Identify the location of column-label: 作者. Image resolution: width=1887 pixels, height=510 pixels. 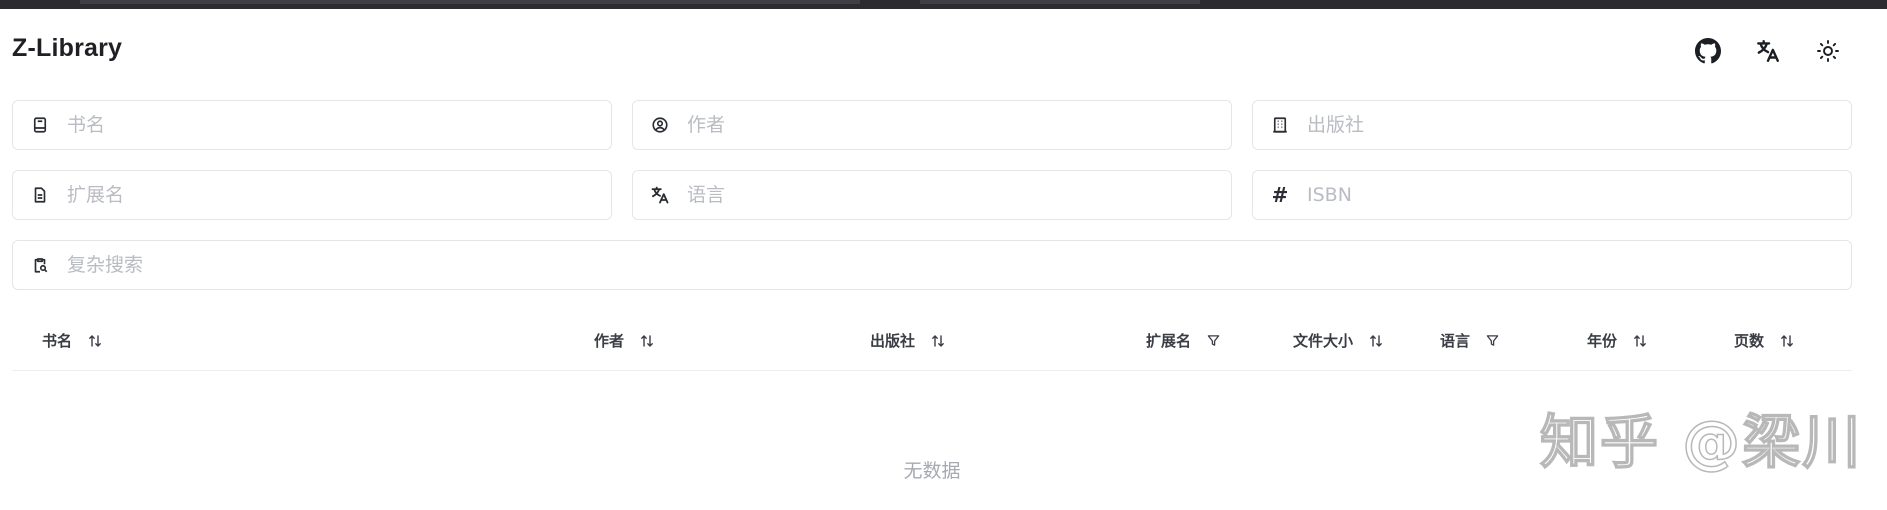
(609, 341).